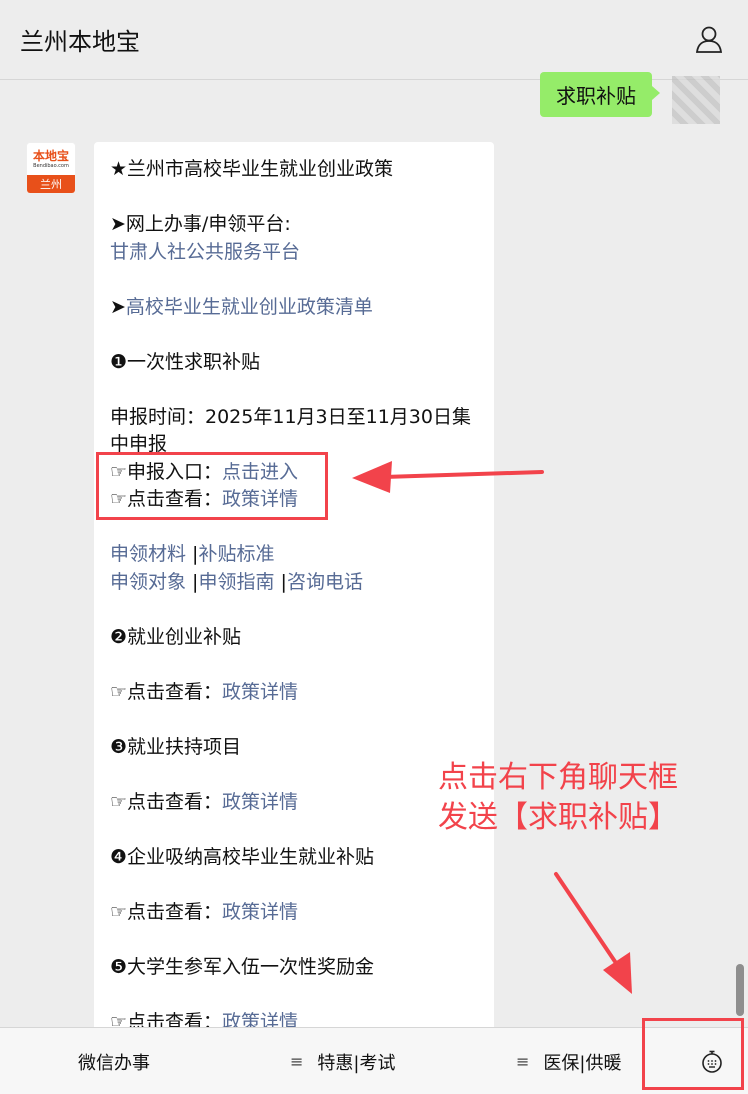 This screenshot has height=1094, width=748. I want to click on account-avatar: 本地宝 Bendibao.com 兰州, so click(51, 168).